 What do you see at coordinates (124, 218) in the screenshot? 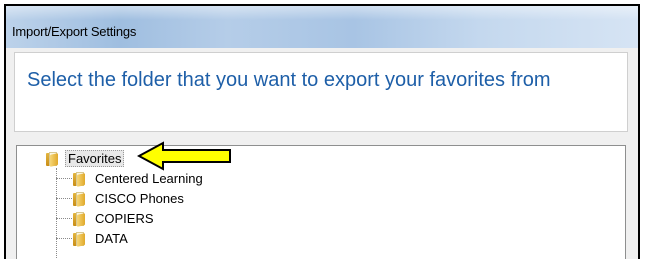
I see `tree-item-label: COPIERS` at bounding box center [124, 218].